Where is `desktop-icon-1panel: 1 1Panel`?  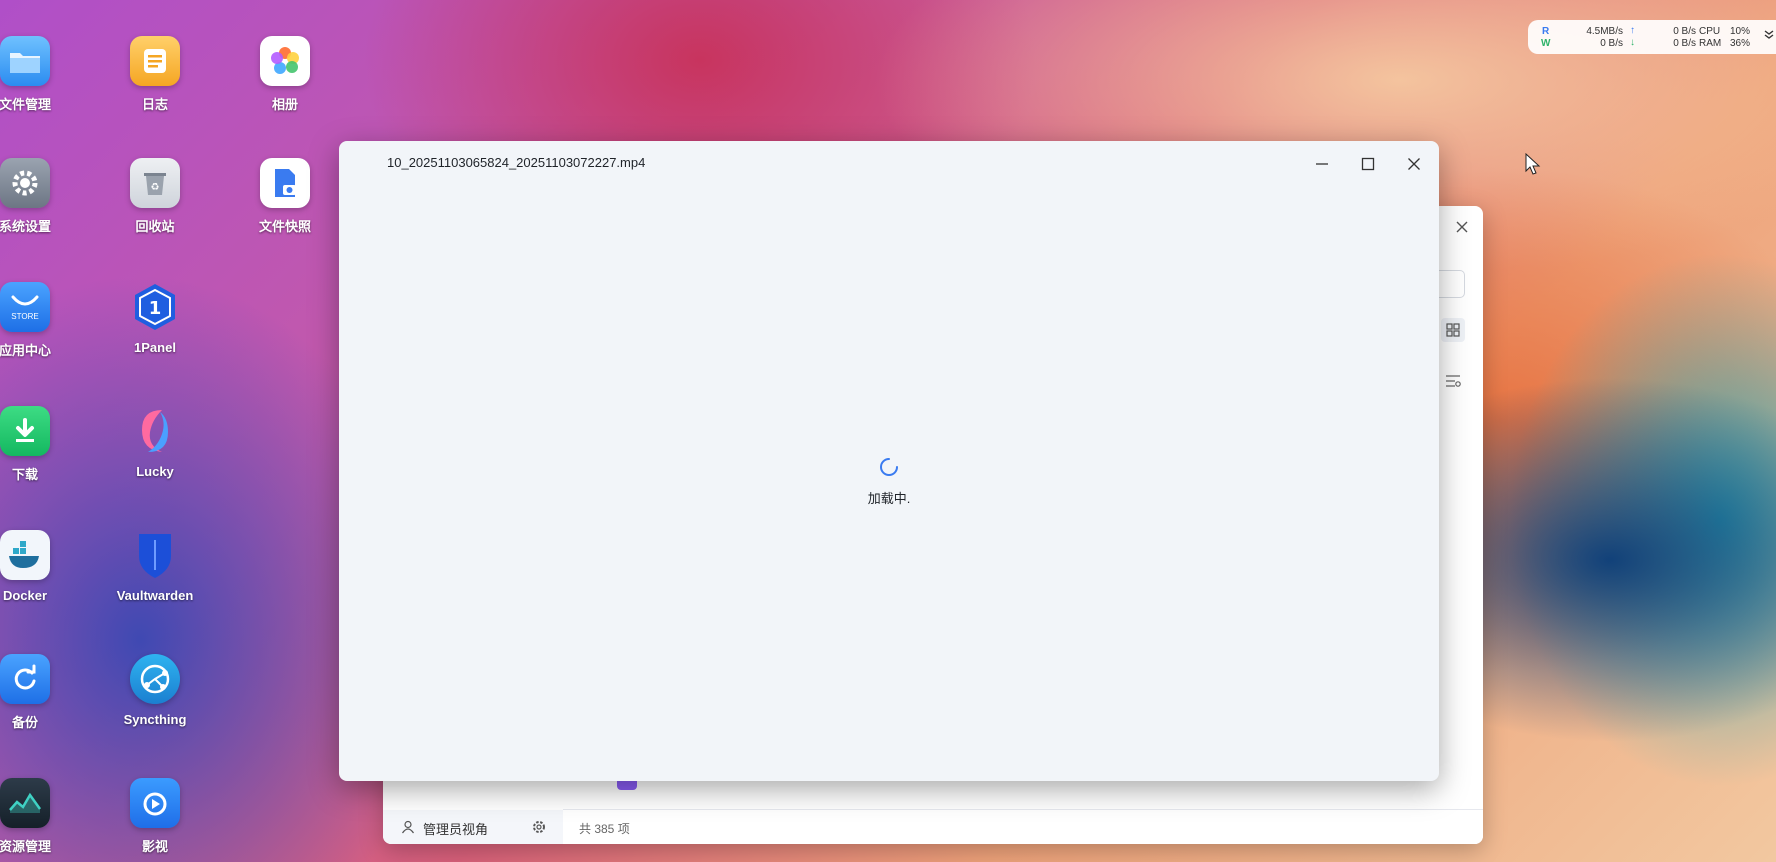 desktop-icon-1panel: 1 1Panel is located at coordinates (155, 318).